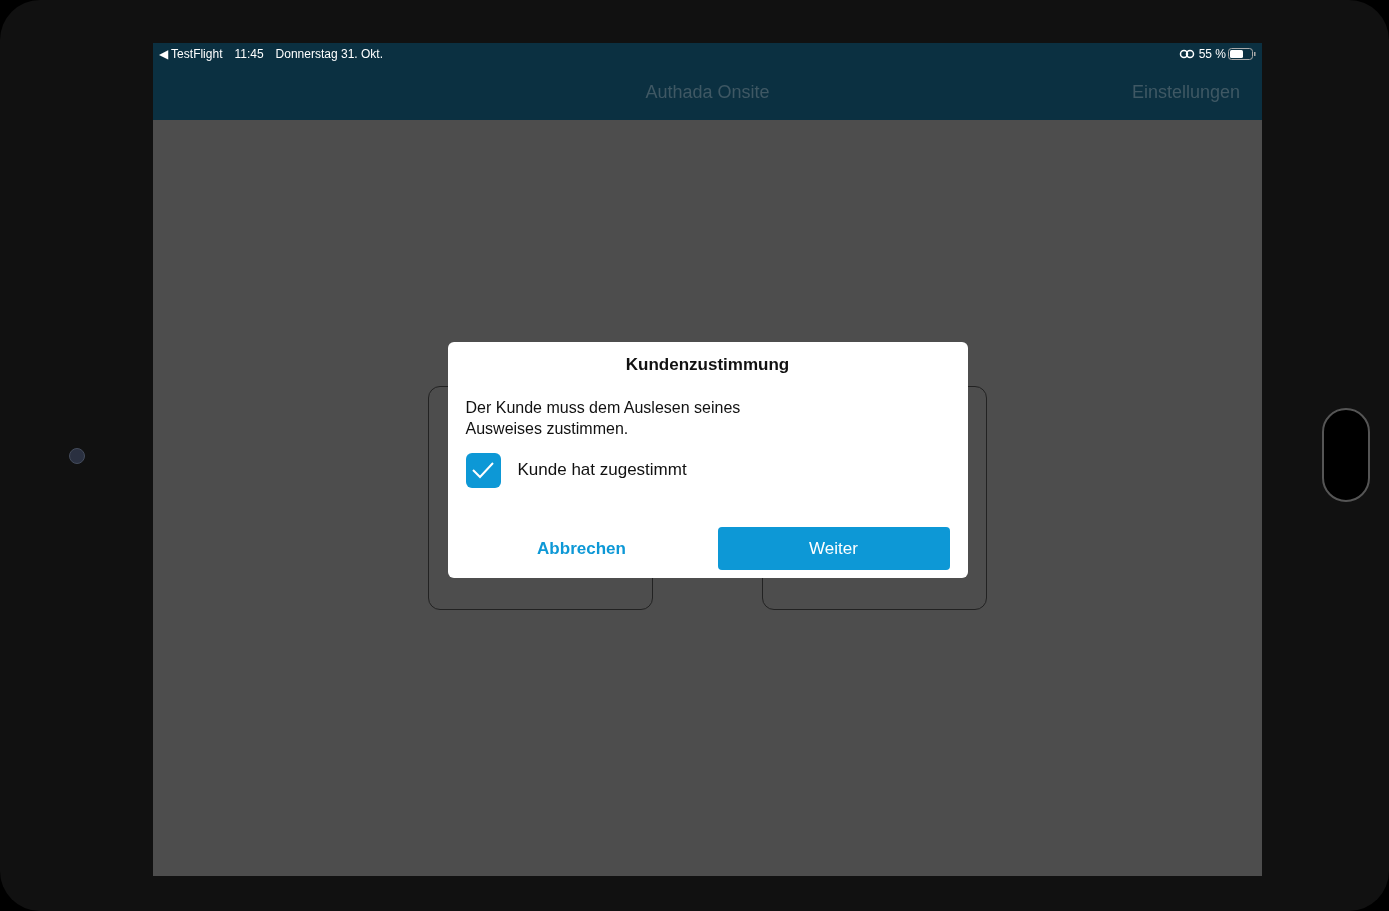  I want to click on link-icon, so click(1186, 54).